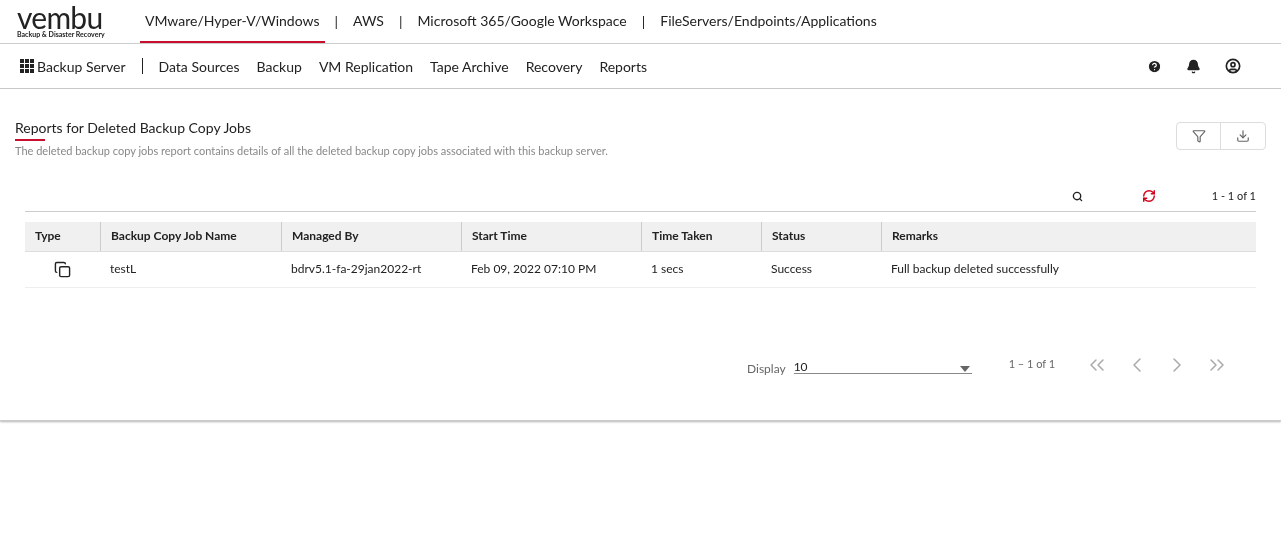 This screenshot has height=553, width=1281. I want to click on nav-link: Reports, so click(623, 66).